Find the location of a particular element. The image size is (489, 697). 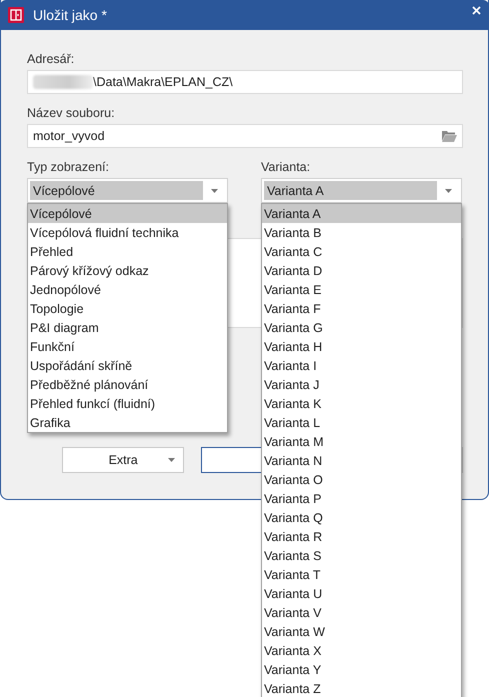

window-title: Uložit jako * is located at coordinates (70, 15).